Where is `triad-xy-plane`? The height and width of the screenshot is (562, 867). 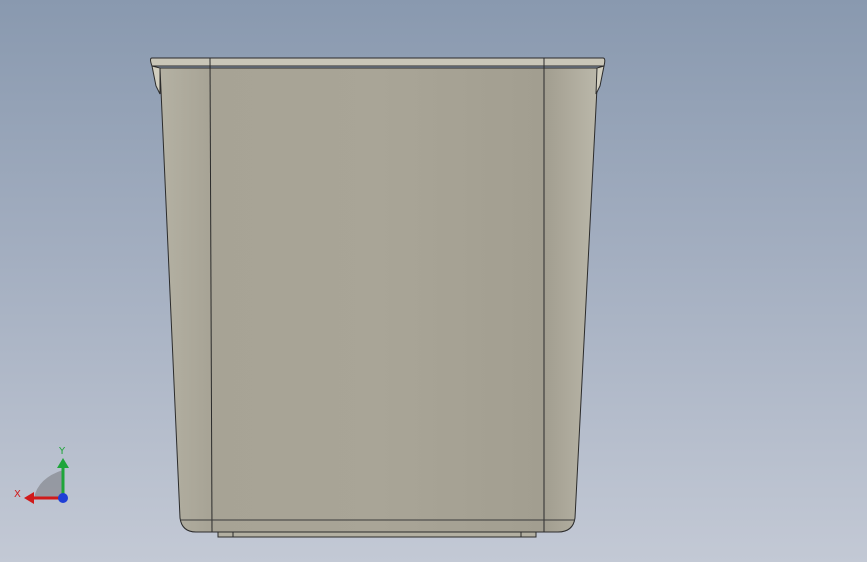 triad-xy-plane is located at coordinates (48, 484).